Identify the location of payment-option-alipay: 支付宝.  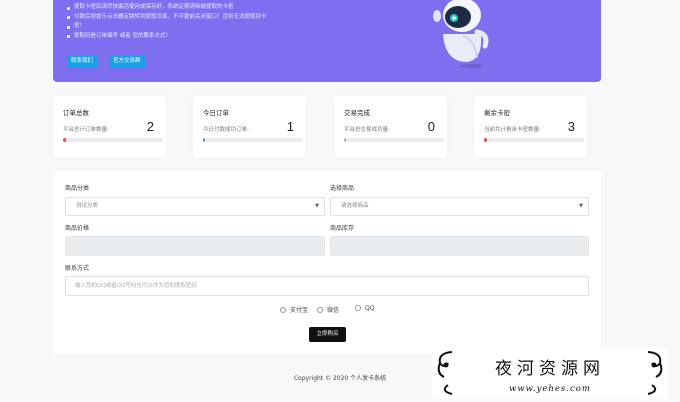
(294, 309).